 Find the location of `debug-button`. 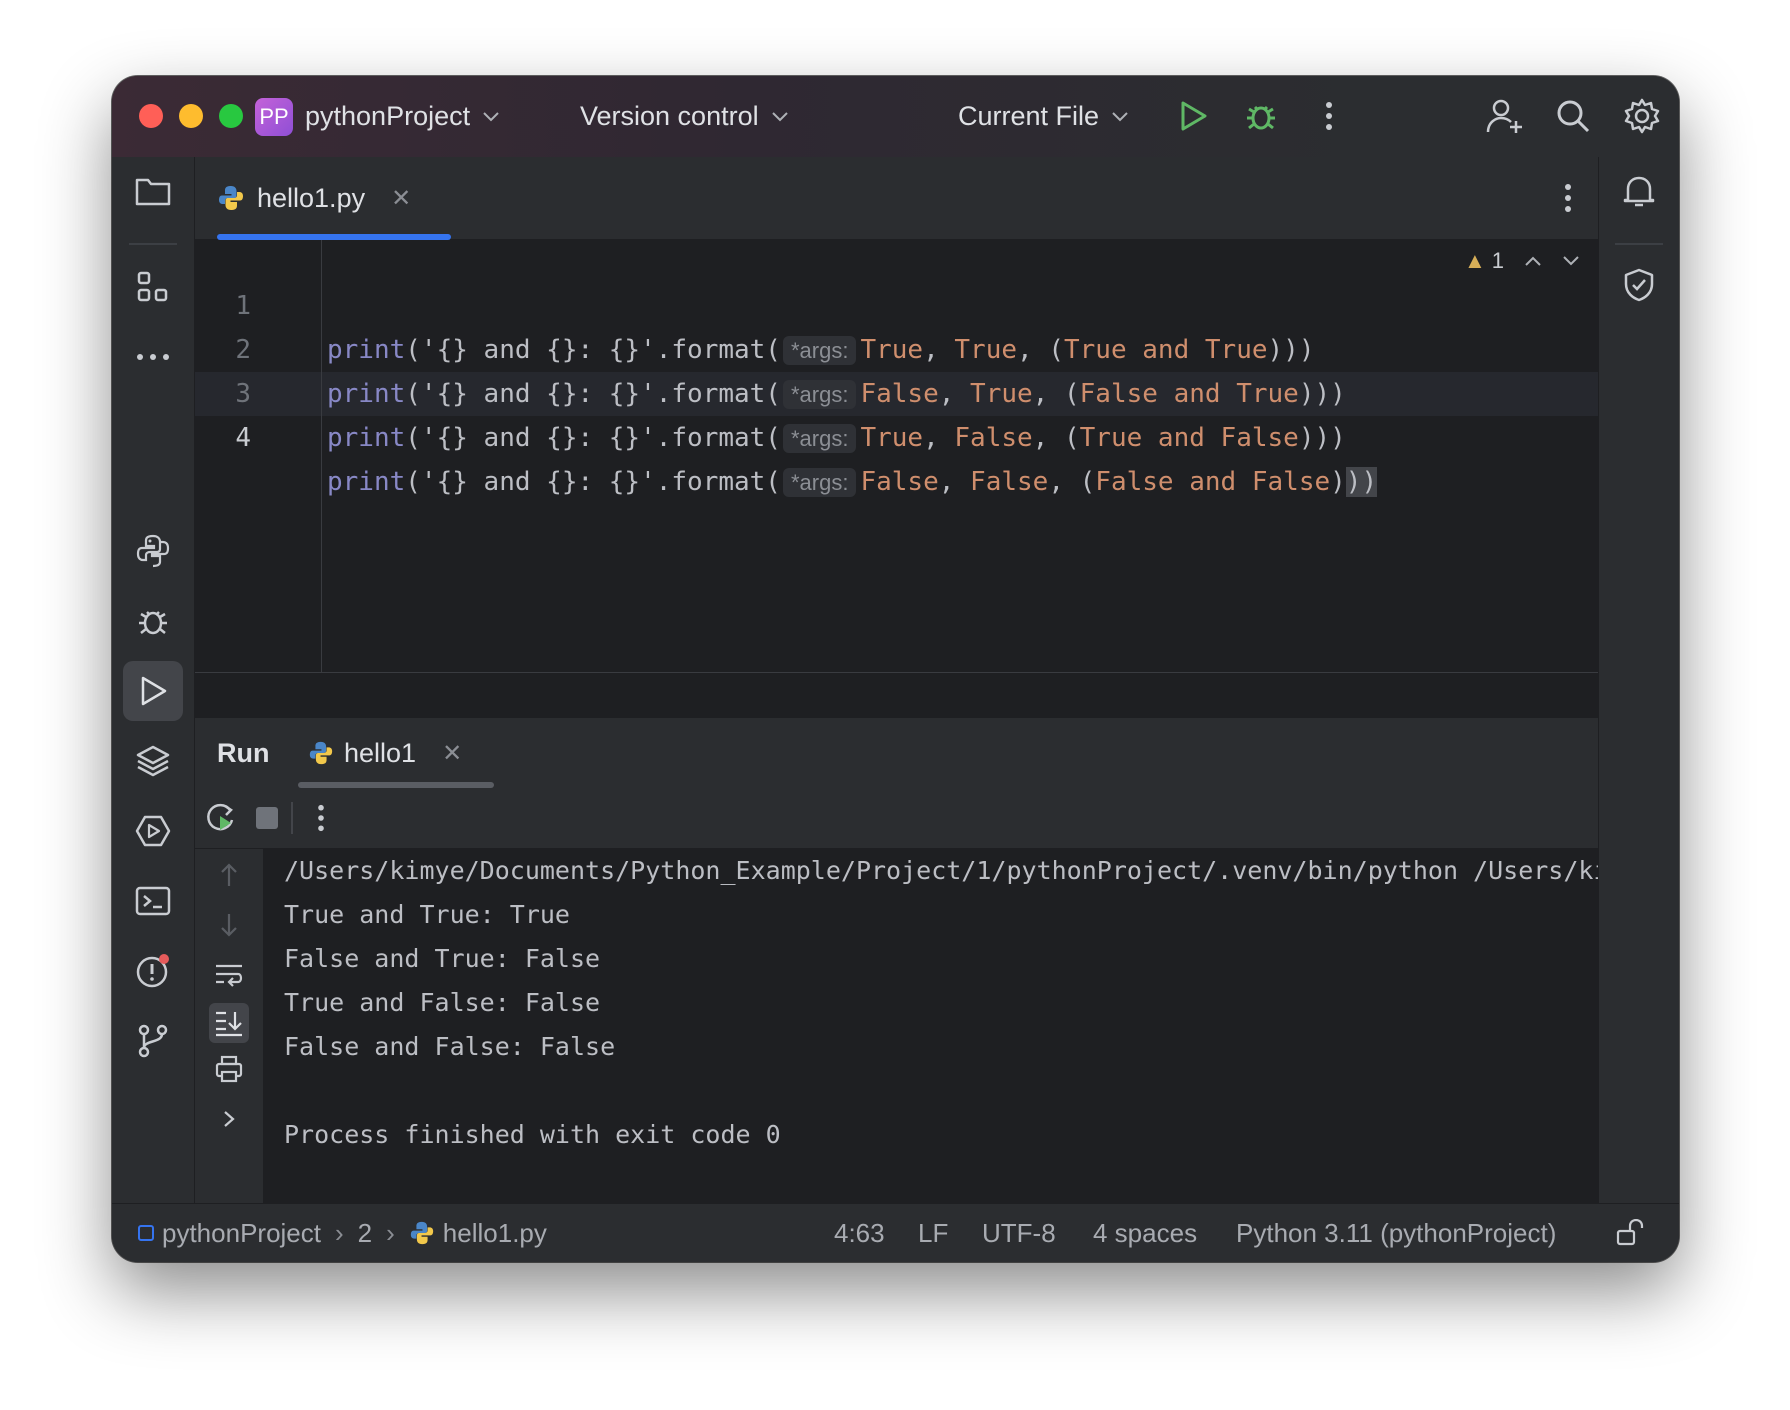

debug-button is located at coordinates (1261, 116).